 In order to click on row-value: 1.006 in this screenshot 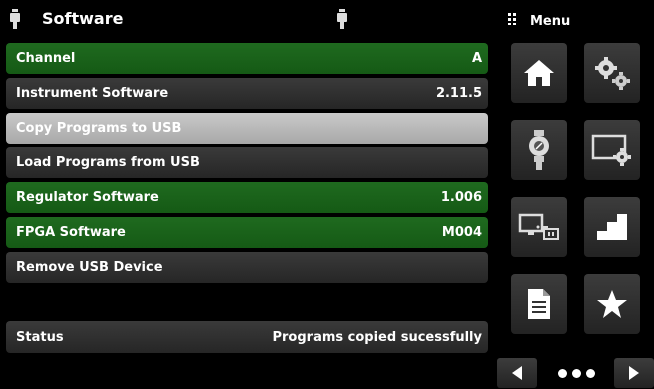, I will do `click(461, 197)`.